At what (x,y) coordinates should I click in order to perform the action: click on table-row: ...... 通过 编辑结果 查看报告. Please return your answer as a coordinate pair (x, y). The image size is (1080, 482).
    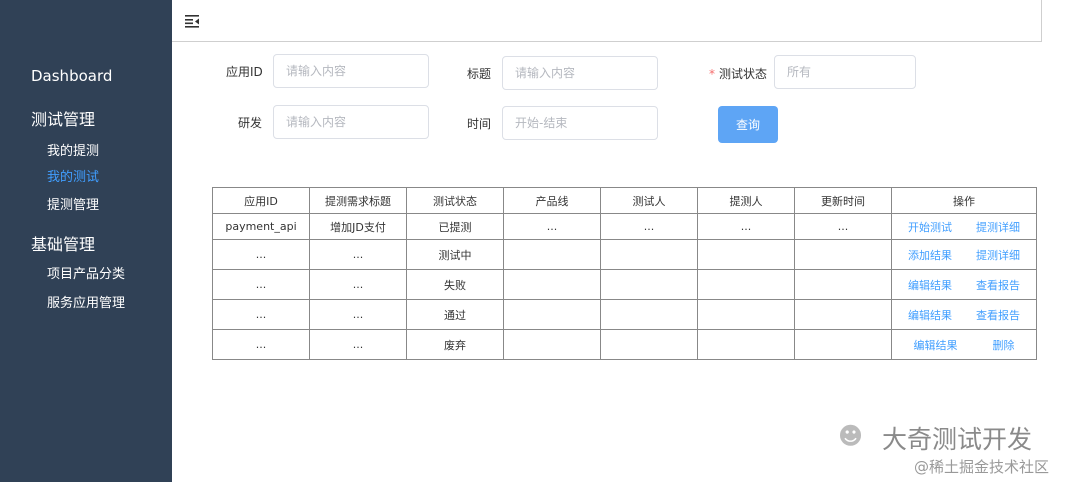
    Looking at the image, I should click on (624, 314).